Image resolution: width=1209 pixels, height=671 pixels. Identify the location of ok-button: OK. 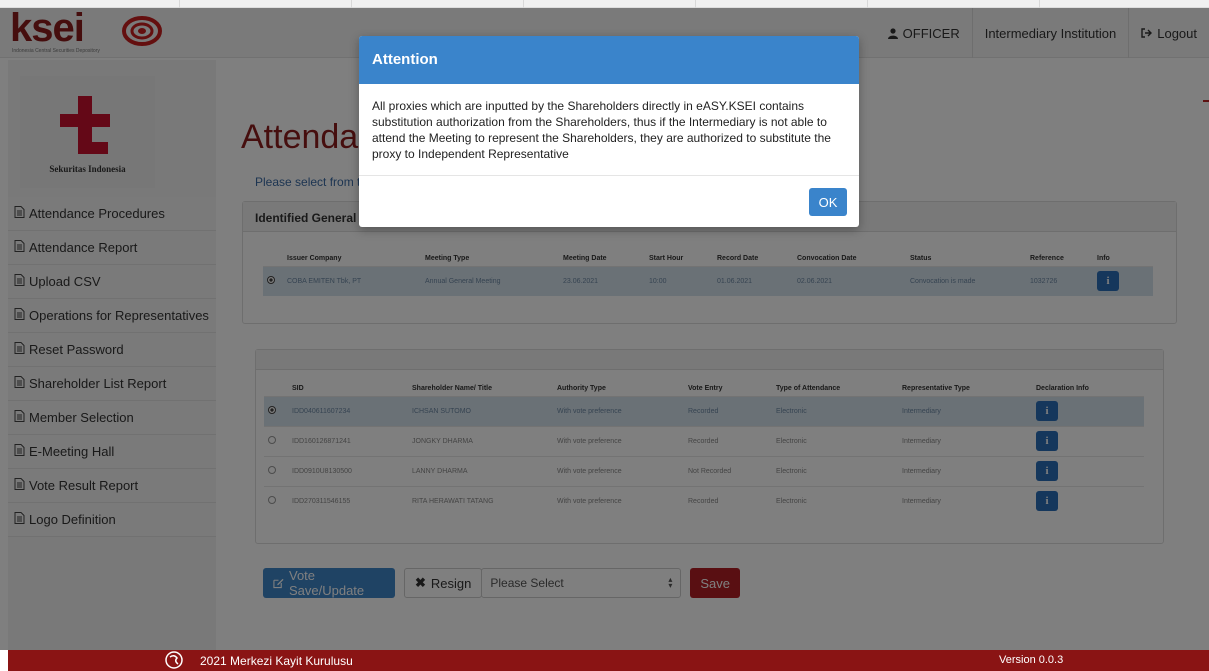
(828, 202).